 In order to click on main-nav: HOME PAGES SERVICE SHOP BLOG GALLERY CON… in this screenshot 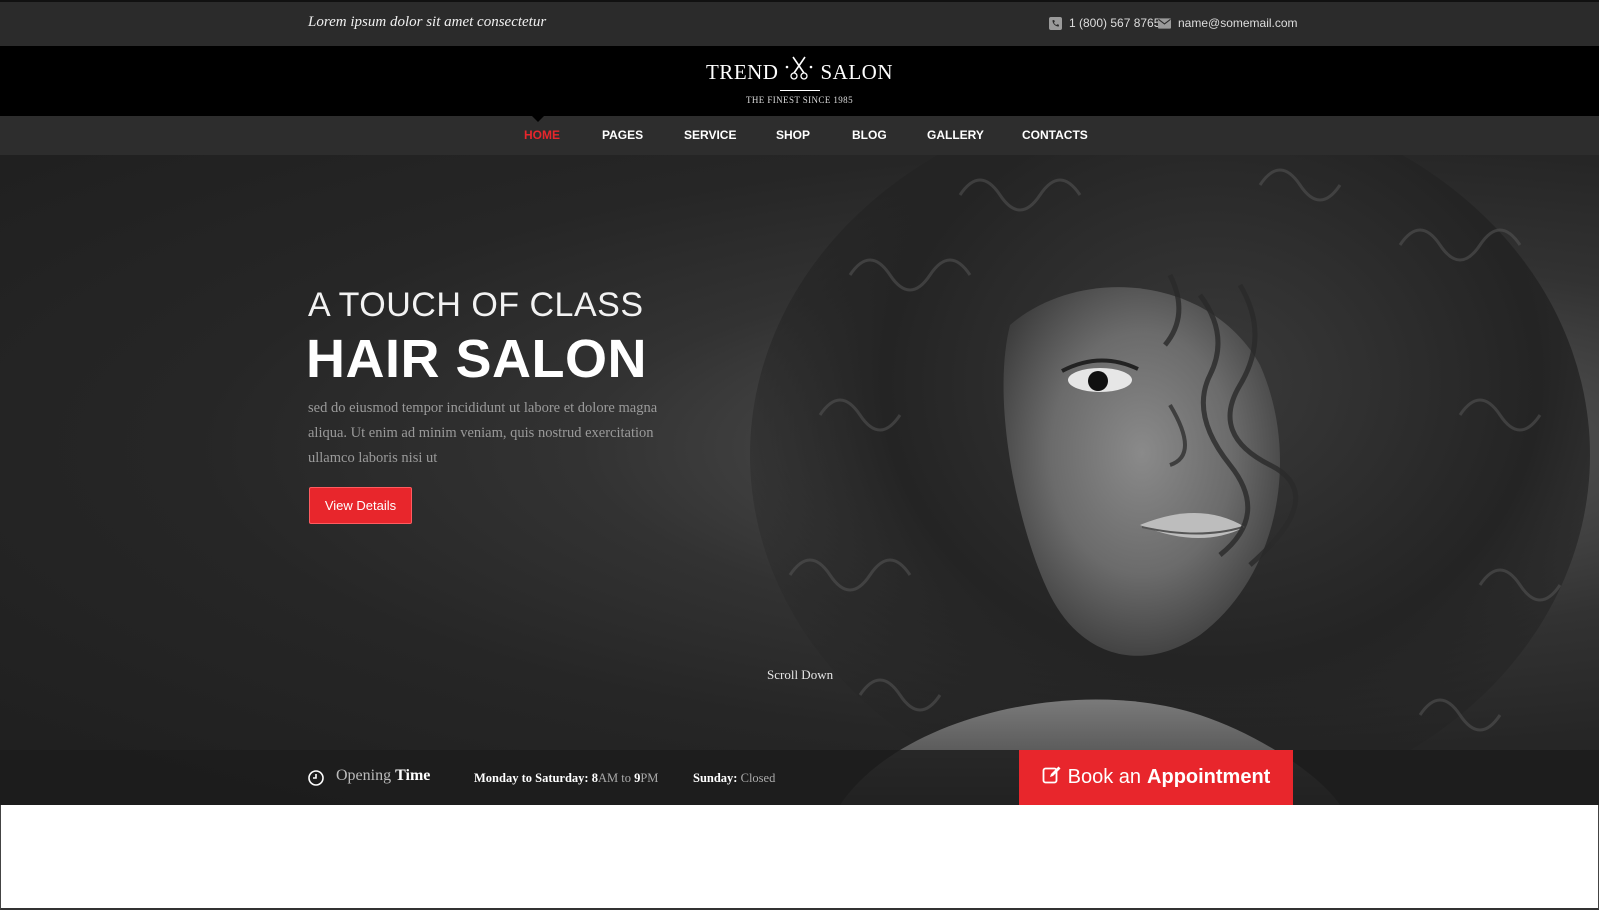, I will do `click(799, 135)`.